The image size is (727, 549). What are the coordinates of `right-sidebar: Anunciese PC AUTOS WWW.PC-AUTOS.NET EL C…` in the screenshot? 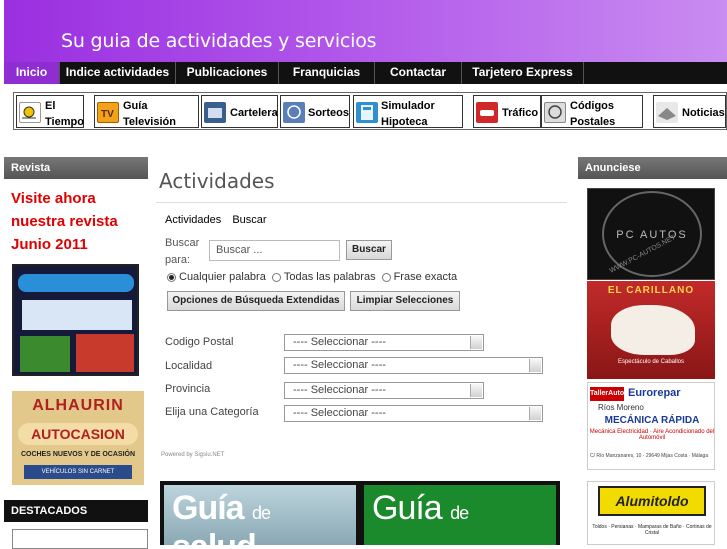 It's located at (652, 351).